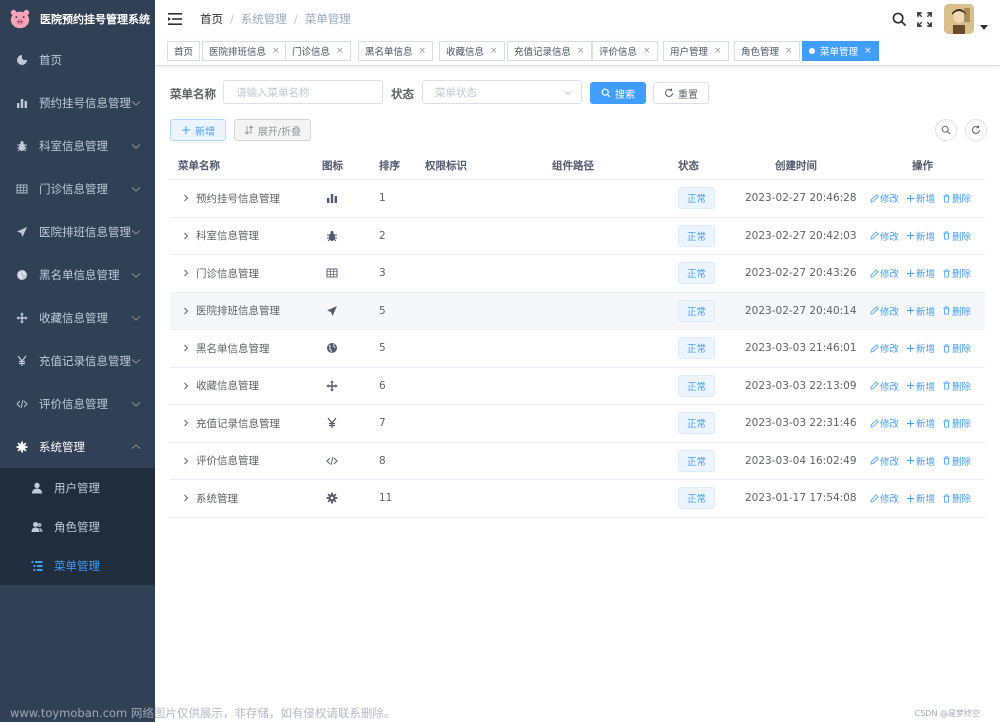 This screenshot has width=1000, height=722. Describe the element at coordinates (502, 92) in the screenshot. I see `status-select: 菜单状态` at that location.